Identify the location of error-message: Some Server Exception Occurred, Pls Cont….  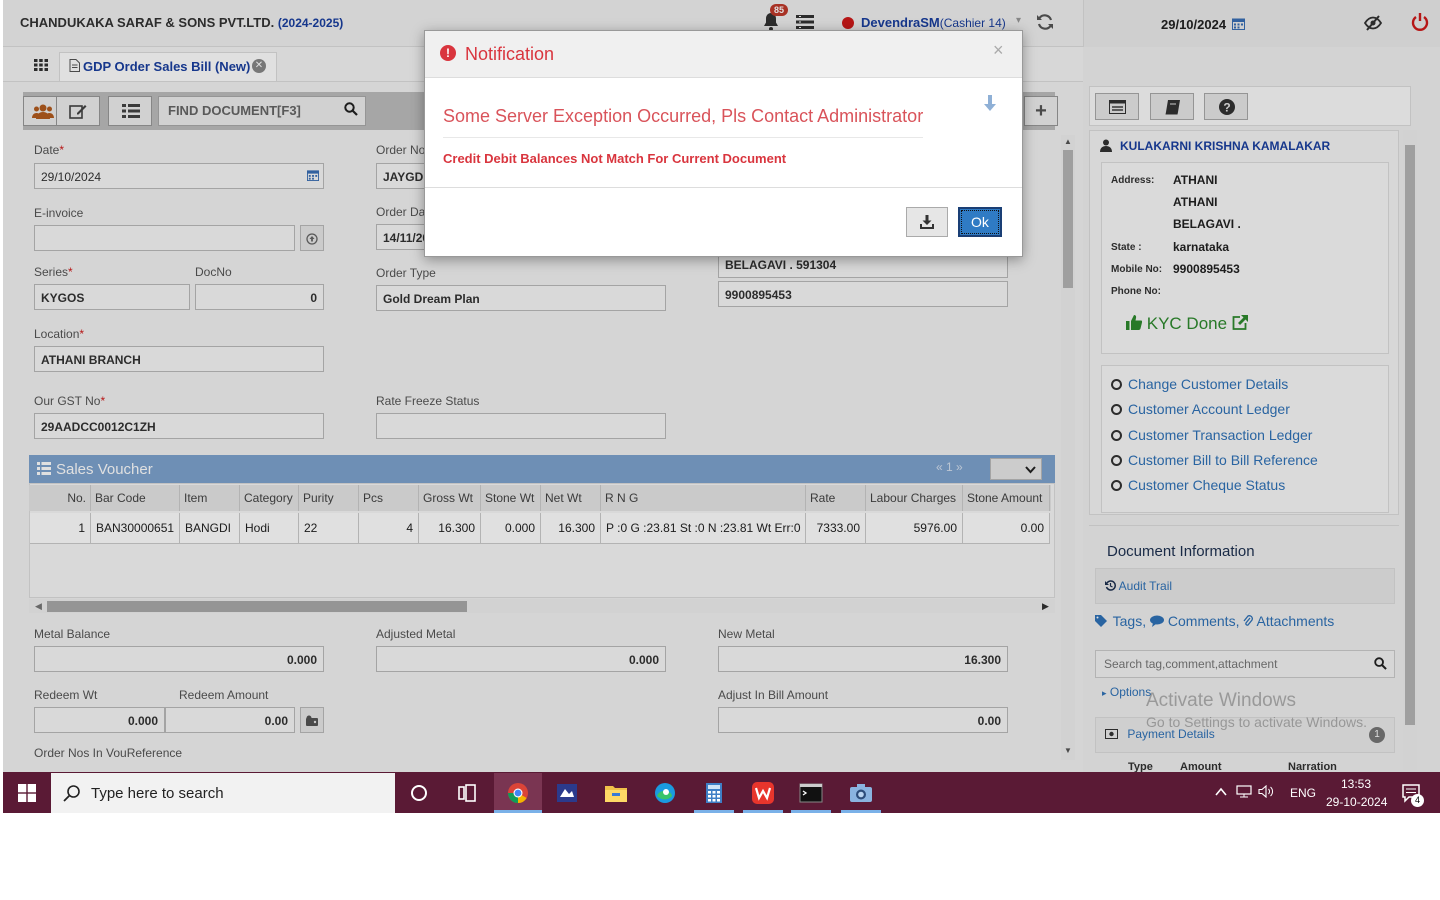
(683, 116).